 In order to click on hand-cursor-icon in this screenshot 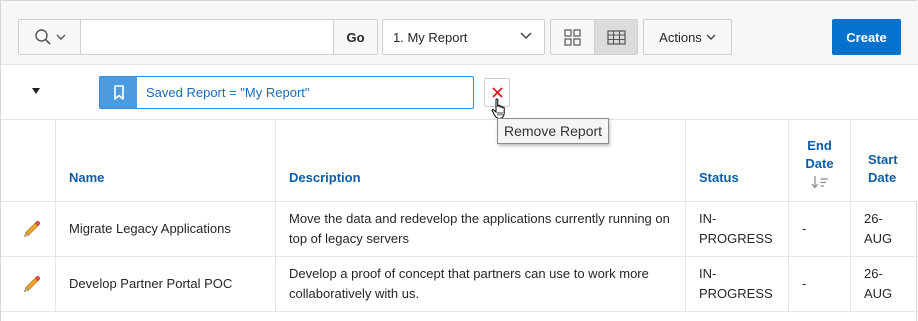, I will do `click(498, 109)`.